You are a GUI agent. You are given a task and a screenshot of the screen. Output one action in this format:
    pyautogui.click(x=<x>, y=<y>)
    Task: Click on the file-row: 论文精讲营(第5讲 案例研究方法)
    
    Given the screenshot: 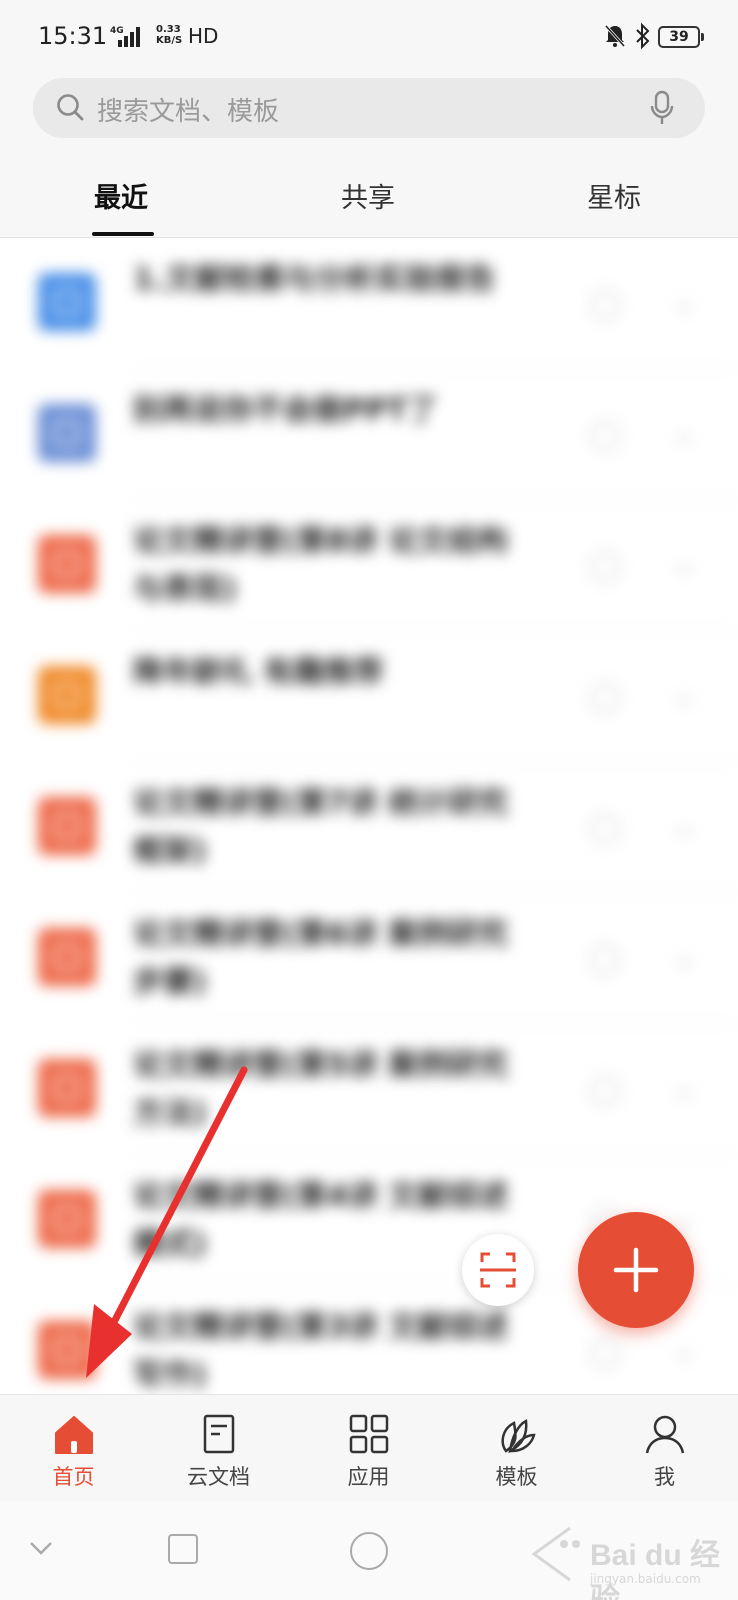 What is the action you would take?
    pyautogui.click(x=369, y=1089)
    